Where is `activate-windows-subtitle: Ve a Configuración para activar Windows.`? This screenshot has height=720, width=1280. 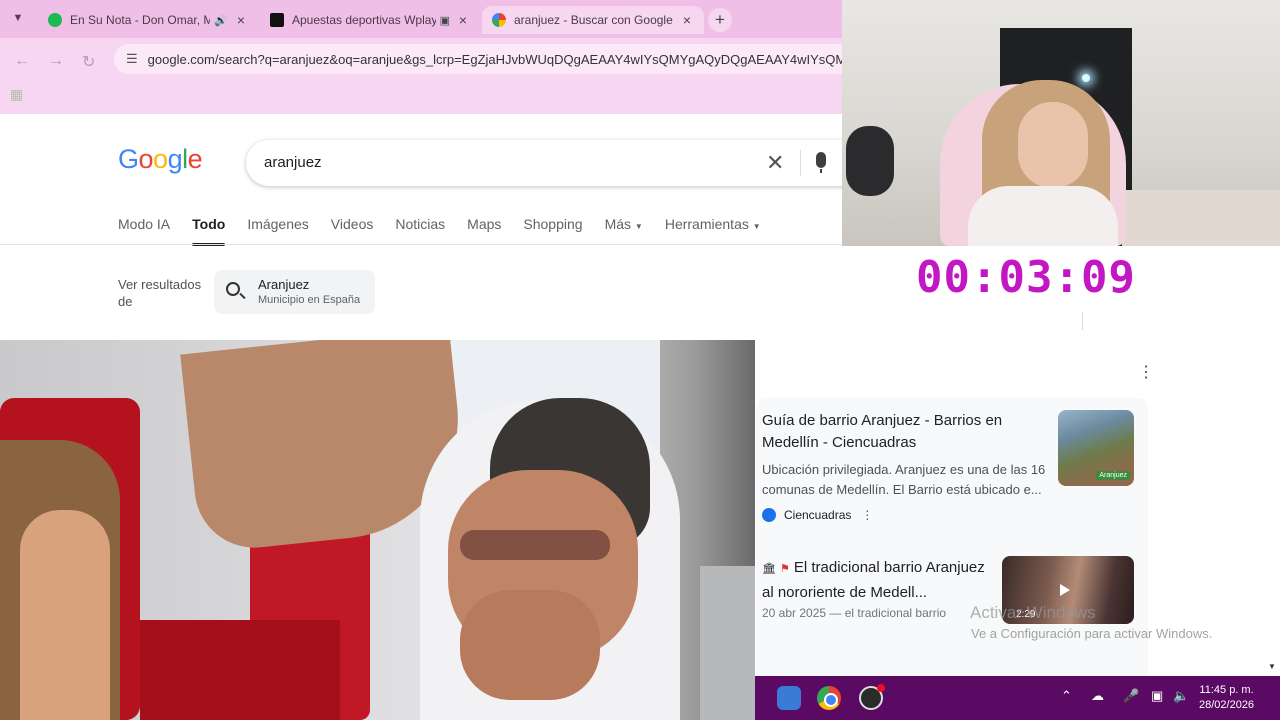
activate-windows-subtitle: Ve a Configuración para activar Windows. is located at coordinates (1092, 633).